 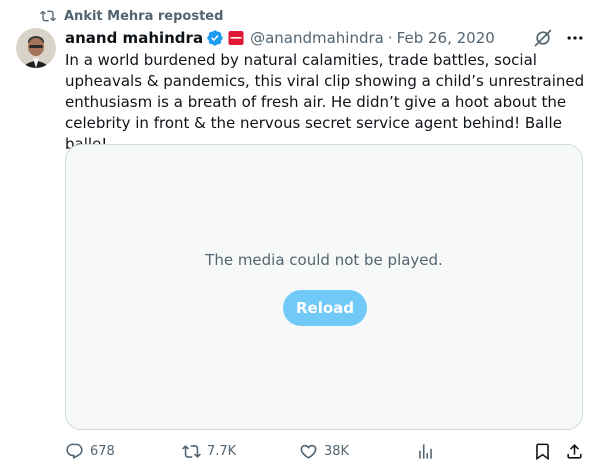 What do you see at coordinates (324, 260) in the screenshot?
I see `media-error-message: The media could not be played.` at bounding box center [324, 260].